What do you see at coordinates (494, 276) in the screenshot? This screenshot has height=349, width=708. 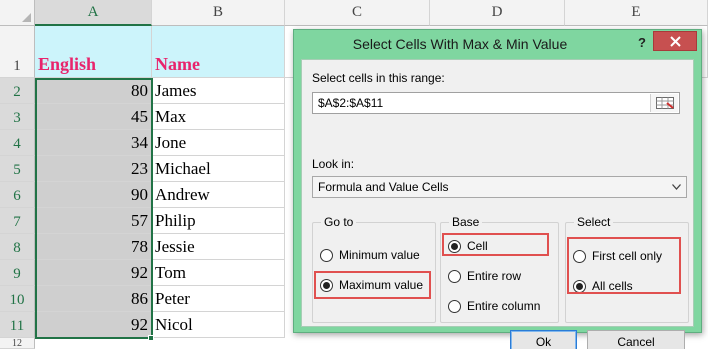 I see `entire-row-label: Entire row` at bounding box center [494, 276].